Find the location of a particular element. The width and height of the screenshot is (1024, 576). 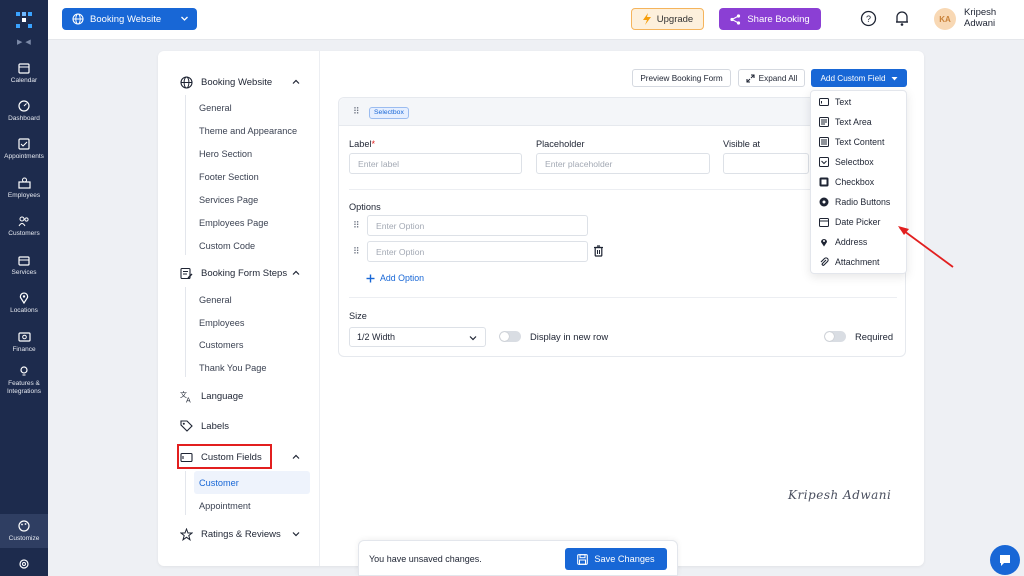

nav-item-features: Features & Integrations is located at coordinates (24, 380).